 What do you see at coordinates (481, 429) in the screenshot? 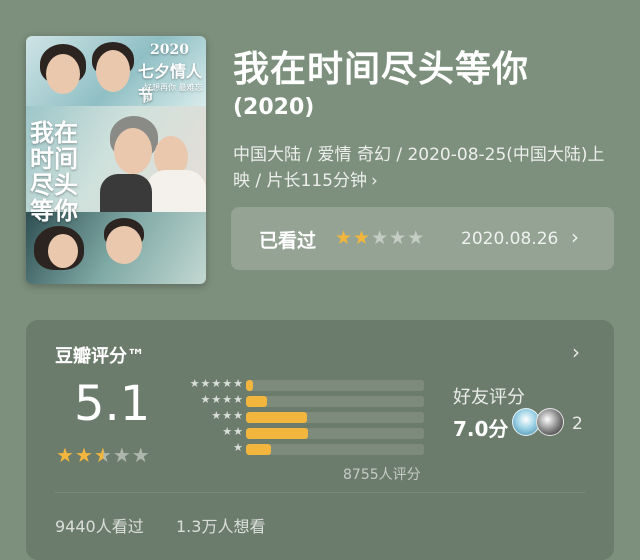
I see `friends-rating-score: 7.0分` at bounding box center [481, 429].